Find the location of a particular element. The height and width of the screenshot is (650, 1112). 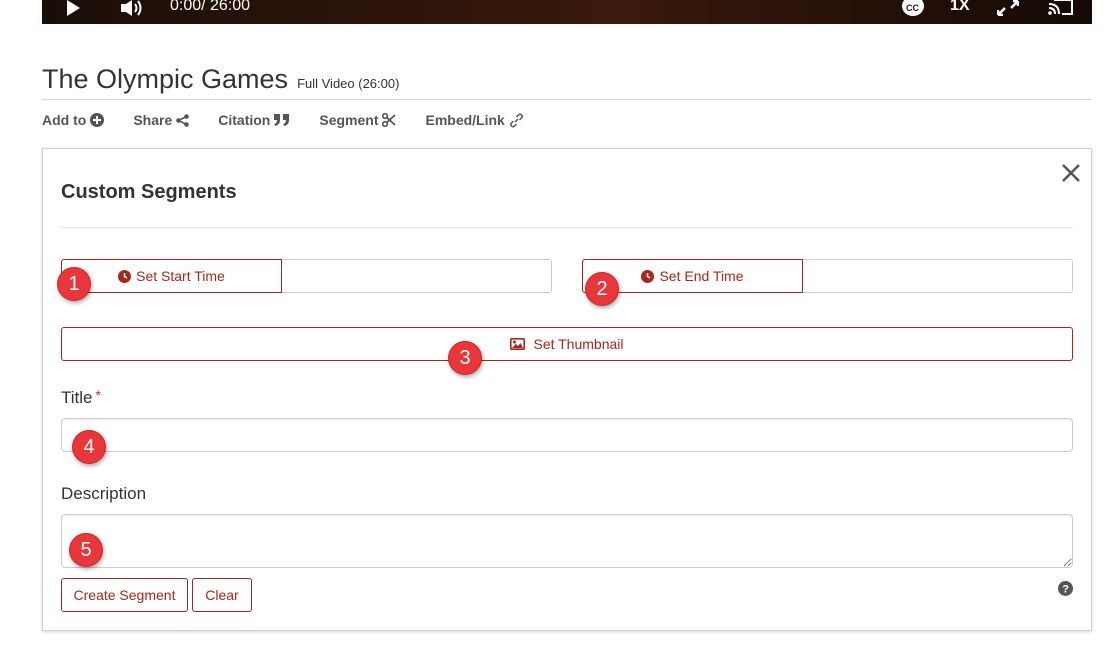

embed-link-button: Embed/Link is located at coordinates (474, 120).